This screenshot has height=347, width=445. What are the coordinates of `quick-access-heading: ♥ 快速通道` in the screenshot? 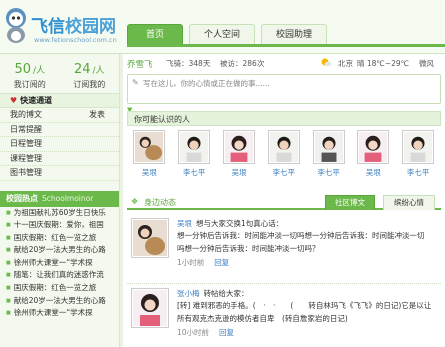 It's located at (59, 101).